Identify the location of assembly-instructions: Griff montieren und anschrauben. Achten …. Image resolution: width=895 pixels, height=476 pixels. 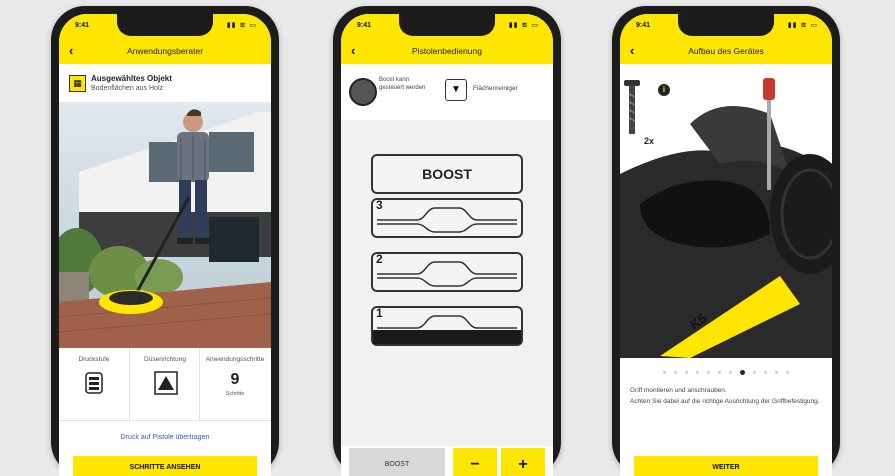
(726, 397).